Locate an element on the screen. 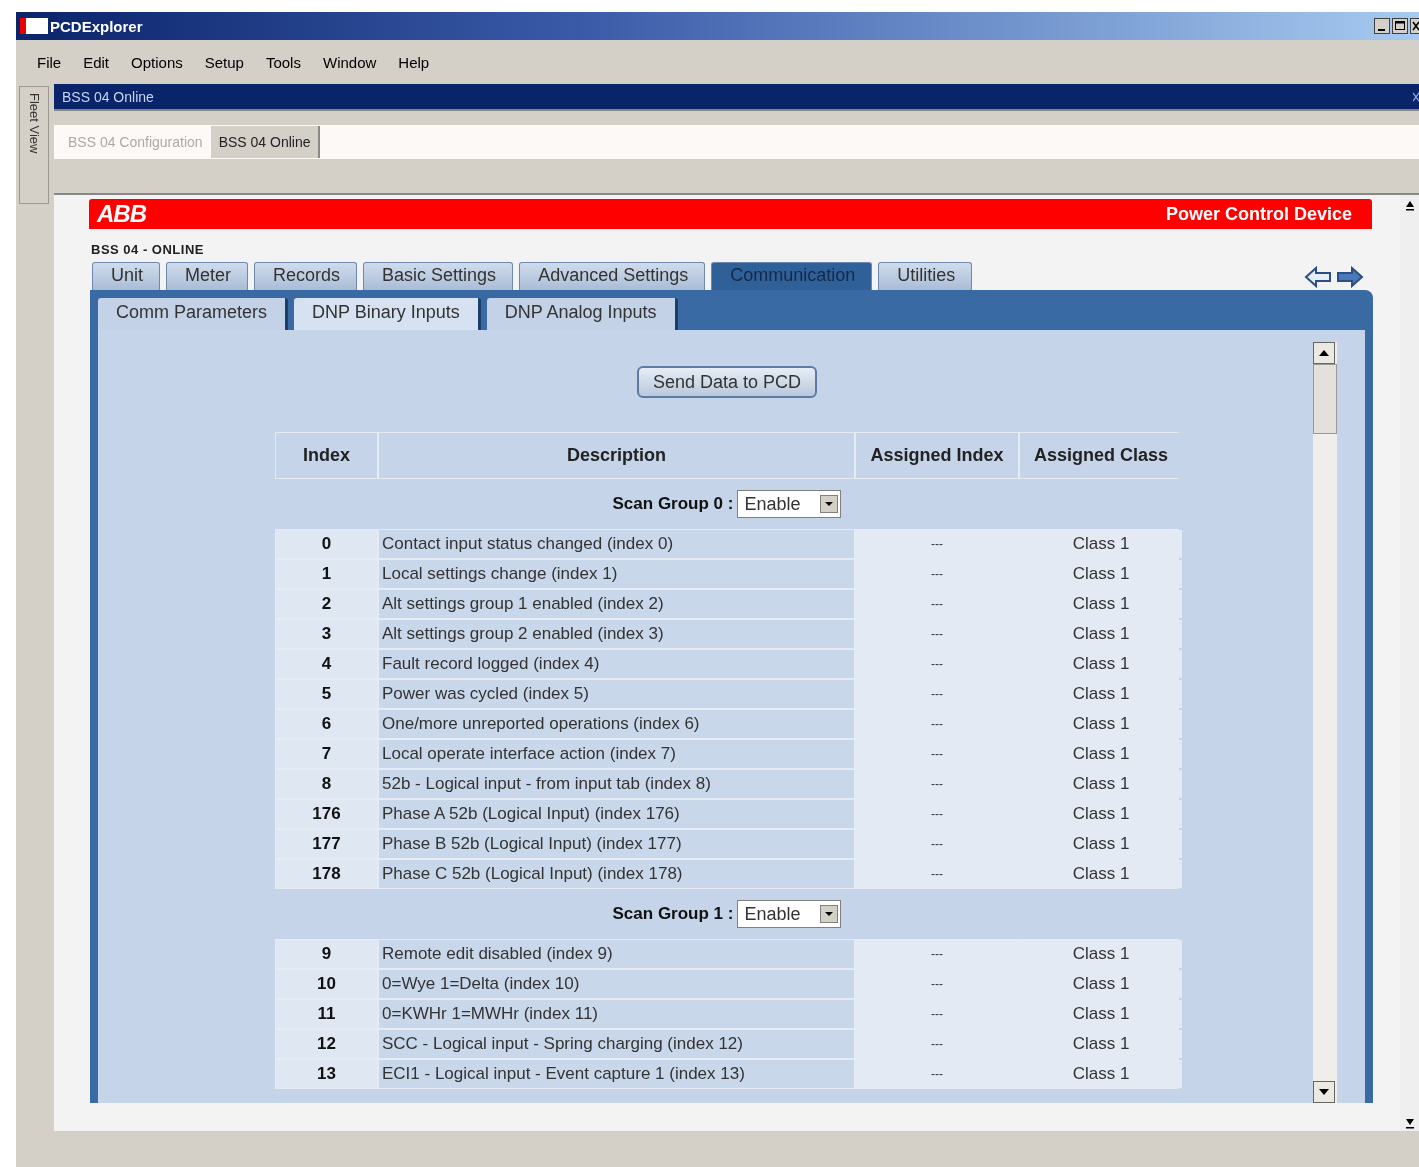  table-cell: 10 is located at coordinates (326, 984).